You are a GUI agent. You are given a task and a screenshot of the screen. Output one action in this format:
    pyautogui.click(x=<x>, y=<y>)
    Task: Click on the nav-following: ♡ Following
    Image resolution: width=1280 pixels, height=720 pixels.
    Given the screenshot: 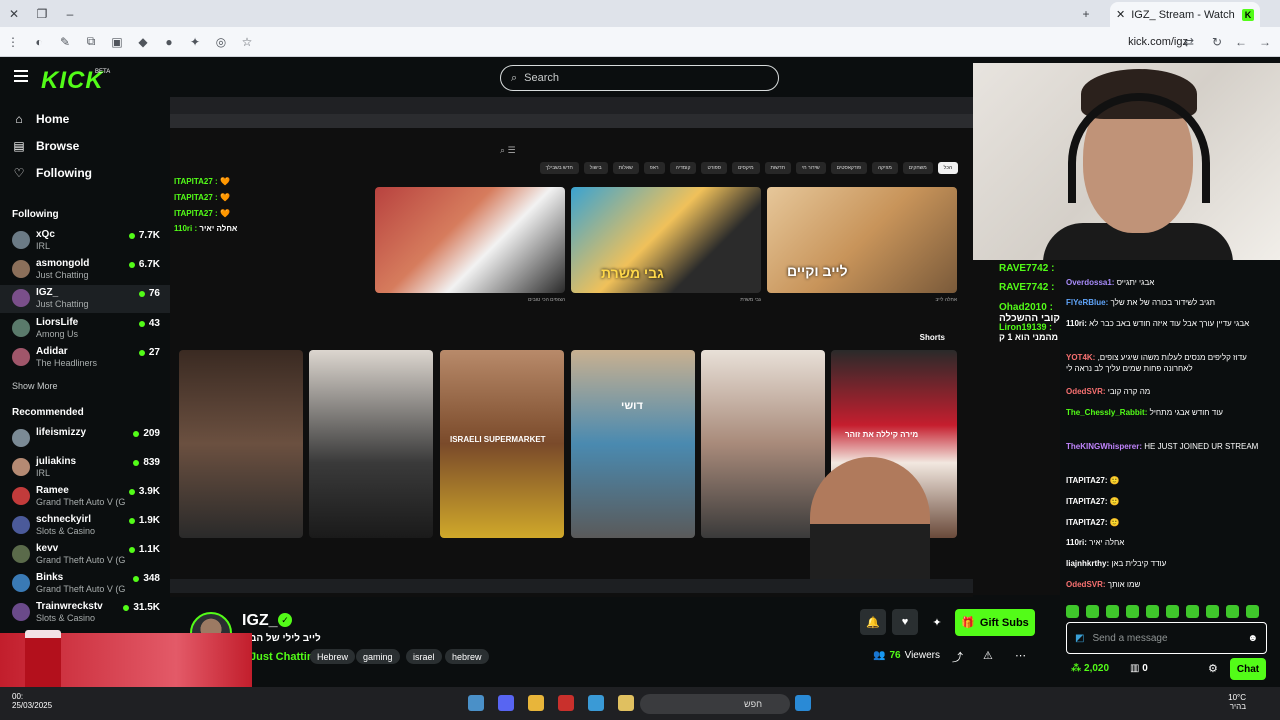 What is the action you would take?
    pyautogui.click(x=52, y=173)
    